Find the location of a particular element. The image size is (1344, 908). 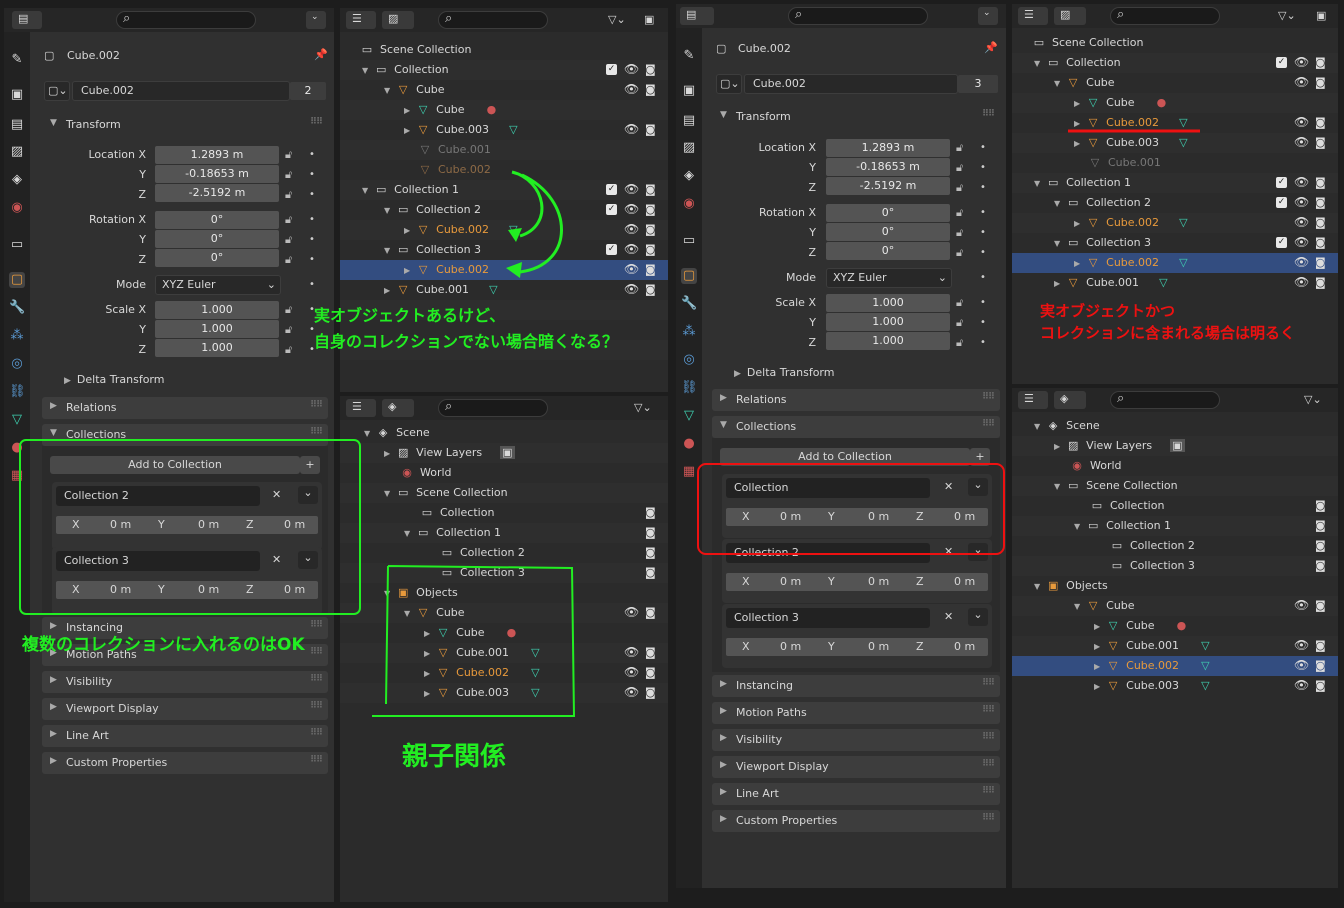

view-layer-tab-icon: ▨ is located at coordinates (689, 148).